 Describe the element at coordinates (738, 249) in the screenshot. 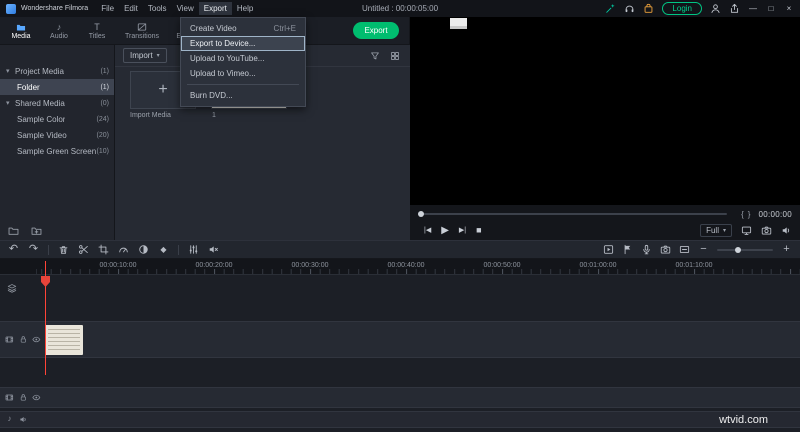

I see `zoom-slider-handle` at that location.